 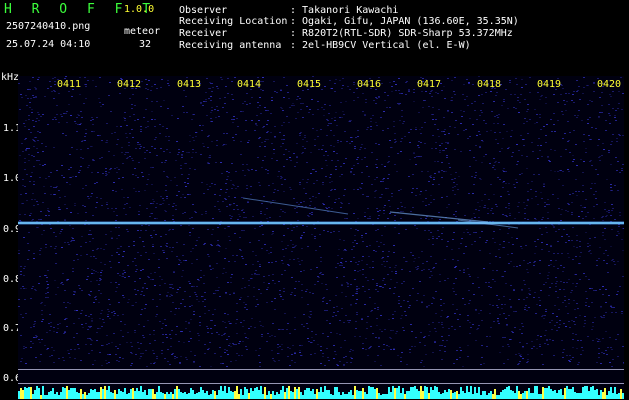 I want to click on location-label: Receiving Location, so click(x=233, y=21).